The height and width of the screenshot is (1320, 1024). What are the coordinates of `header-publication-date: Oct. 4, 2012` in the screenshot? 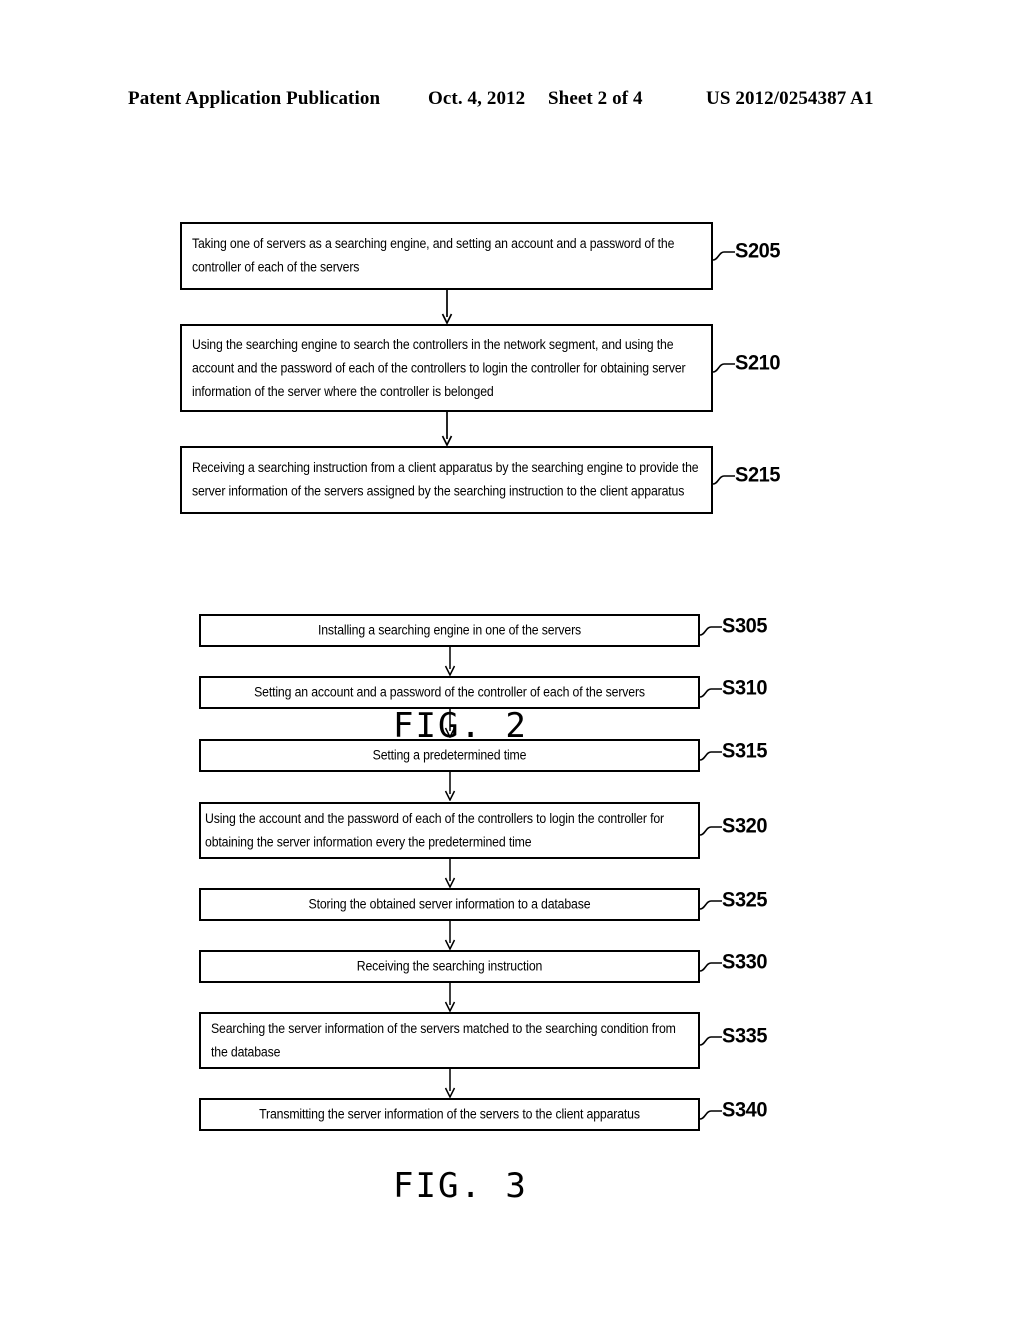 It's located at (477, 98).